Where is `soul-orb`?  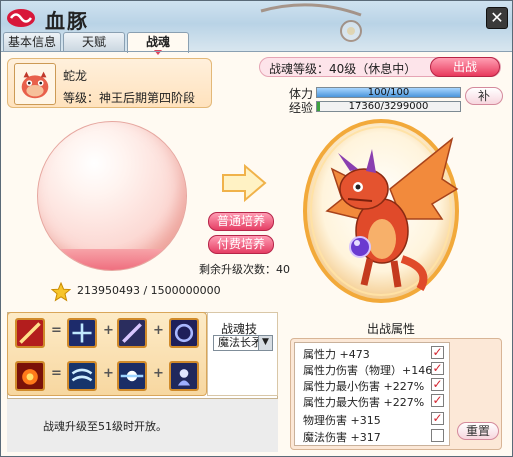
soul-orb is located at coordinates (112, 196).